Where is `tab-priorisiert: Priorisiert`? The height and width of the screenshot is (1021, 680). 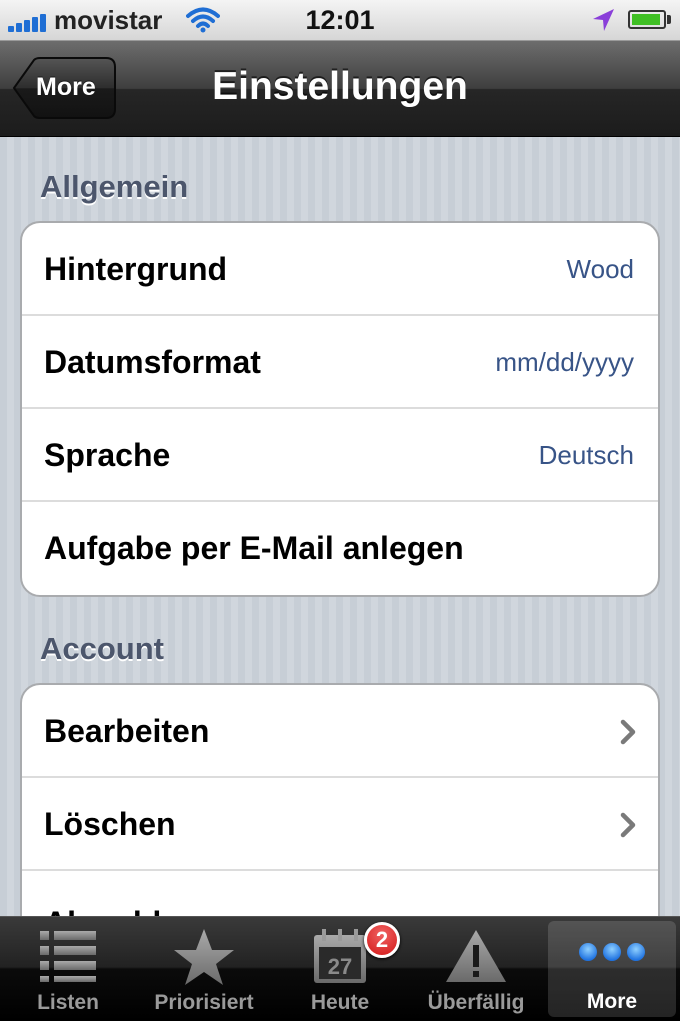
tab-priorisiert: Priorisiert is located at coordinates (204, 969).